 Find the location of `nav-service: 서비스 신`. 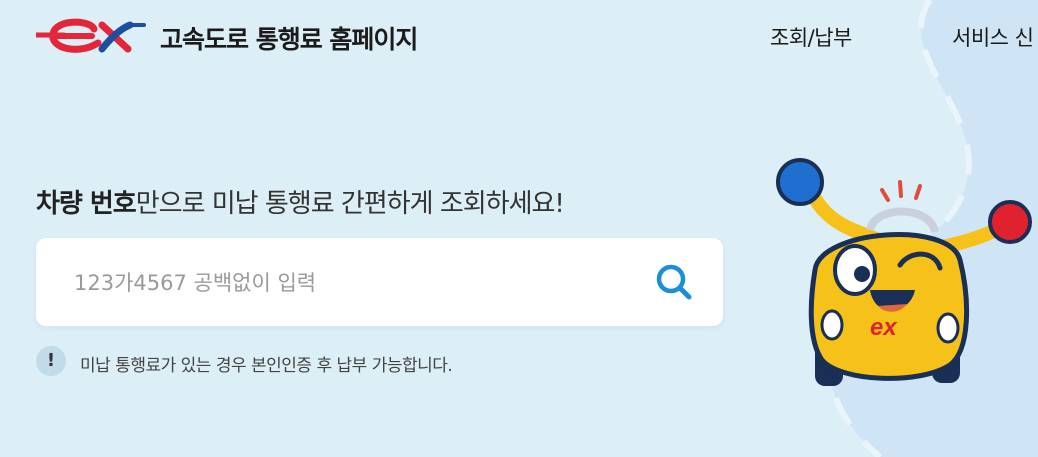

nav-service: 서비스 신 is located at coordinates (993, 37).